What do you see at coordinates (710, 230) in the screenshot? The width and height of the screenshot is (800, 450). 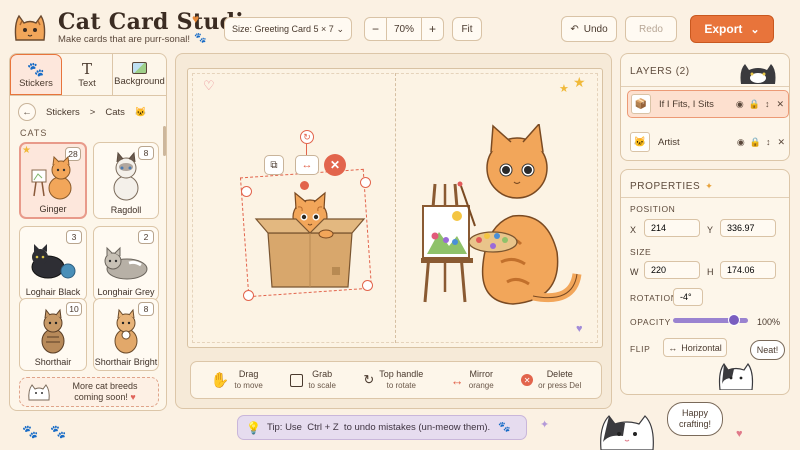 I see `y-label: Y` at bounding box center [710, 230].